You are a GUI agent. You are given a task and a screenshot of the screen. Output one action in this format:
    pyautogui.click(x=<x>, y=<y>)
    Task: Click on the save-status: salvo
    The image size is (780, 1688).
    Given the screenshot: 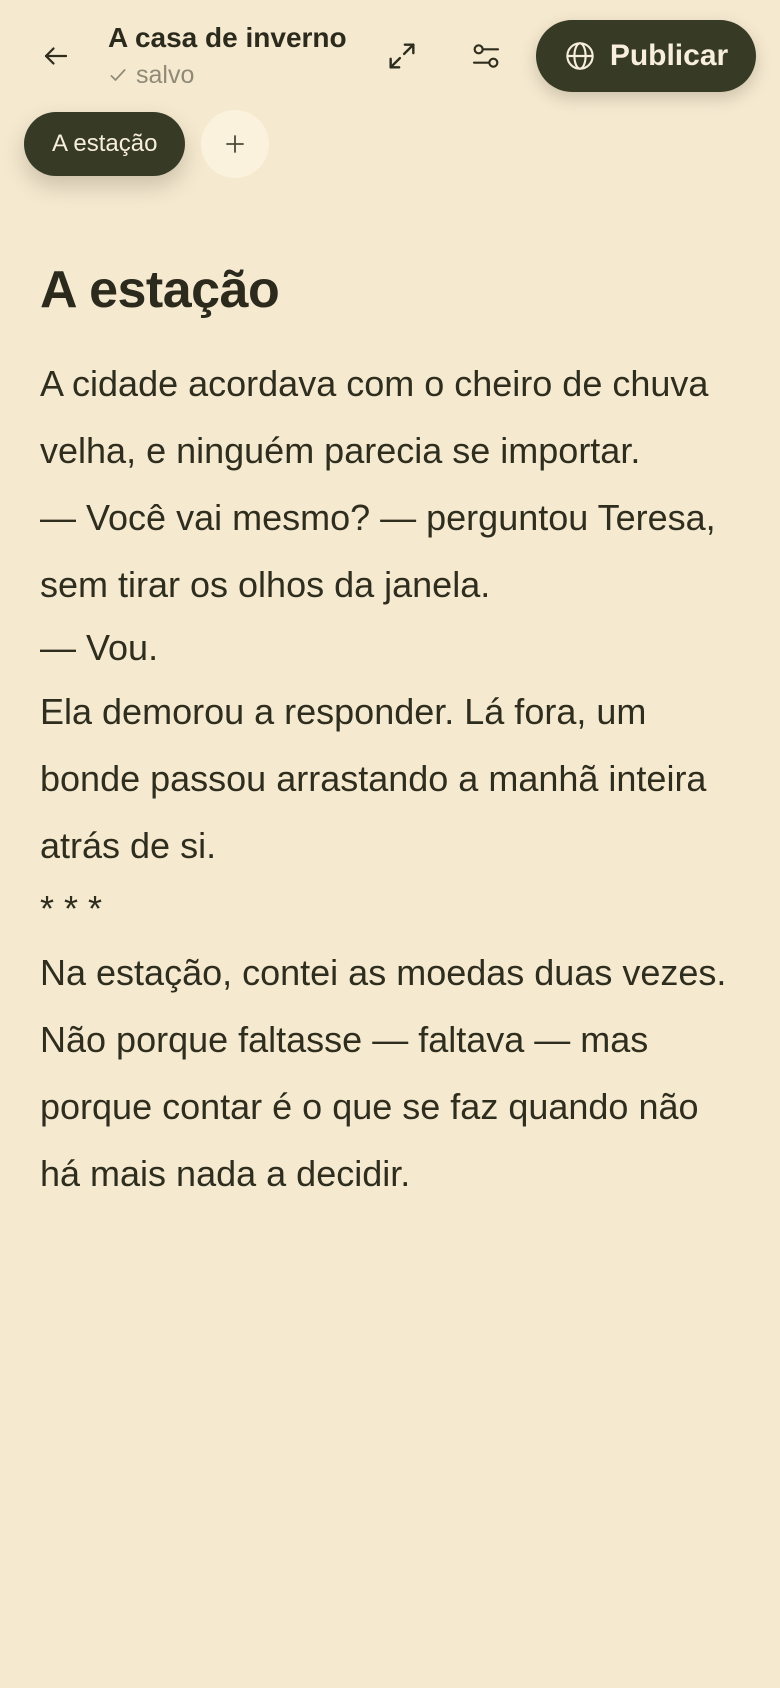 What is the action you would take?
    pyautogui.click(x=238, y=75)
    